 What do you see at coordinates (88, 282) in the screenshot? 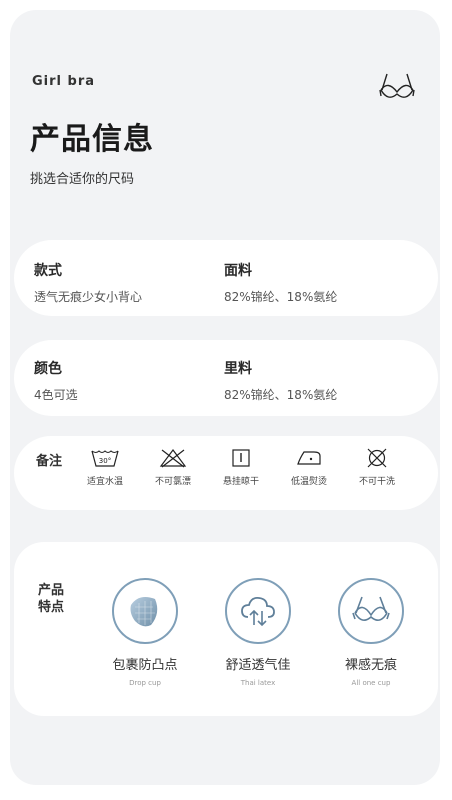
I see `info-style: 款式 透气无痕少女小背心` at bounding box center [88, 282].